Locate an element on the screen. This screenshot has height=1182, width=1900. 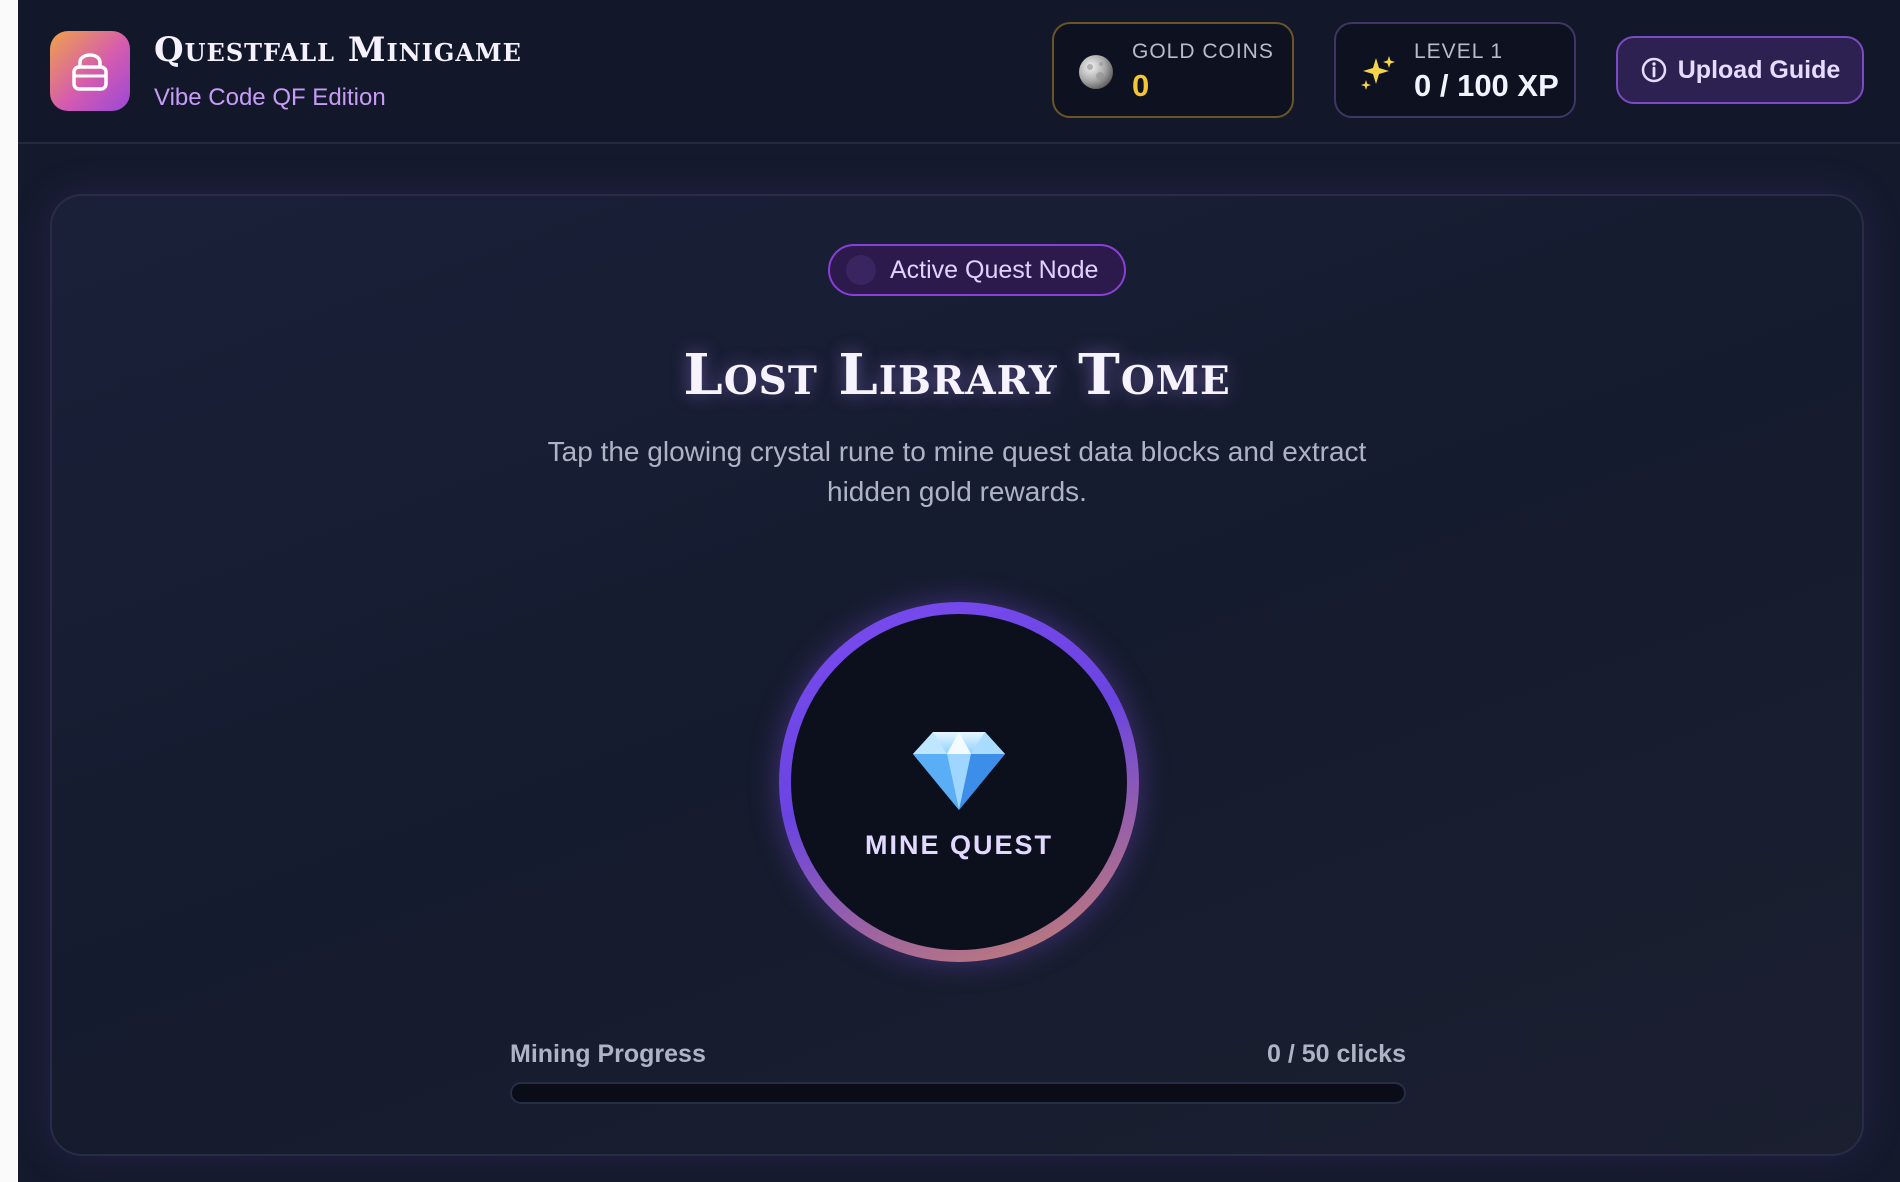
app-subtitle: Vibe Code QF Edition is located at coordinates (270, 97).